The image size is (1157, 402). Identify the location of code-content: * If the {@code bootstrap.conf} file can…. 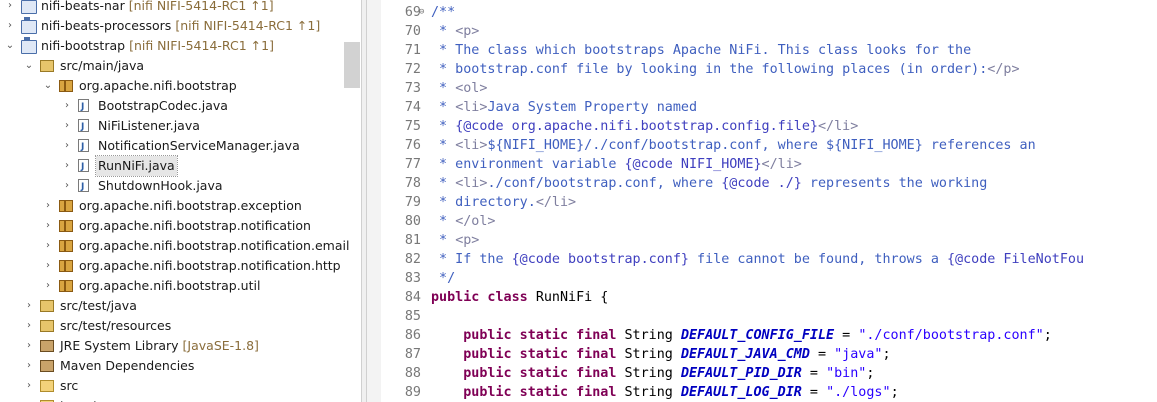
(757, 259).